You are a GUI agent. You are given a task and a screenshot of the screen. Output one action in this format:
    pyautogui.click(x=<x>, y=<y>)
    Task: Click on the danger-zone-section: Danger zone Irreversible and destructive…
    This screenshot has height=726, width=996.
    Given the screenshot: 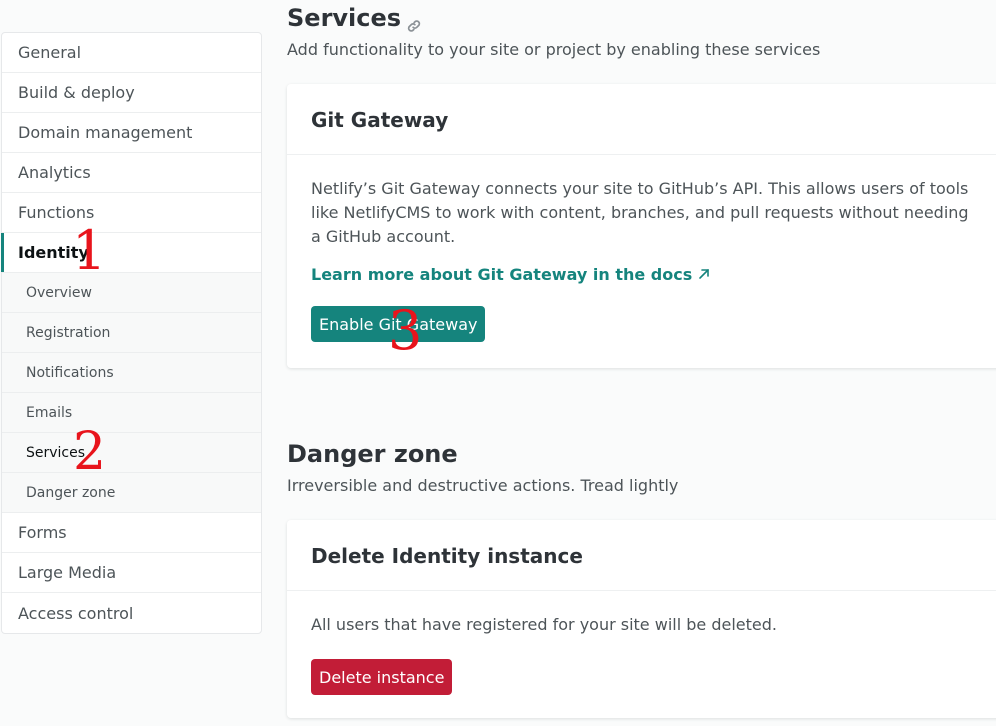 What is the action you would take?
    pyautogui.click(x=641, y=467)
    